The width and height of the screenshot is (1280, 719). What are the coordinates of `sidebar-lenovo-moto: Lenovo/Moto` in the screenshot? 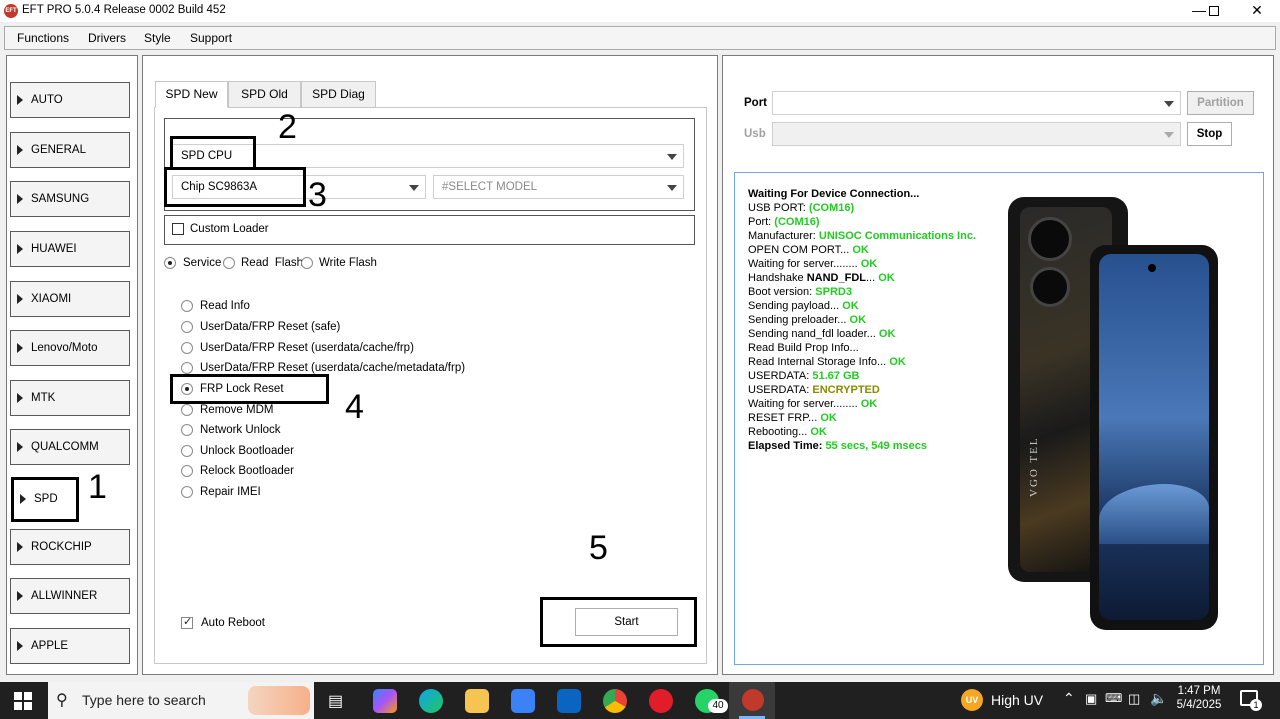 It's located at (70, 348).